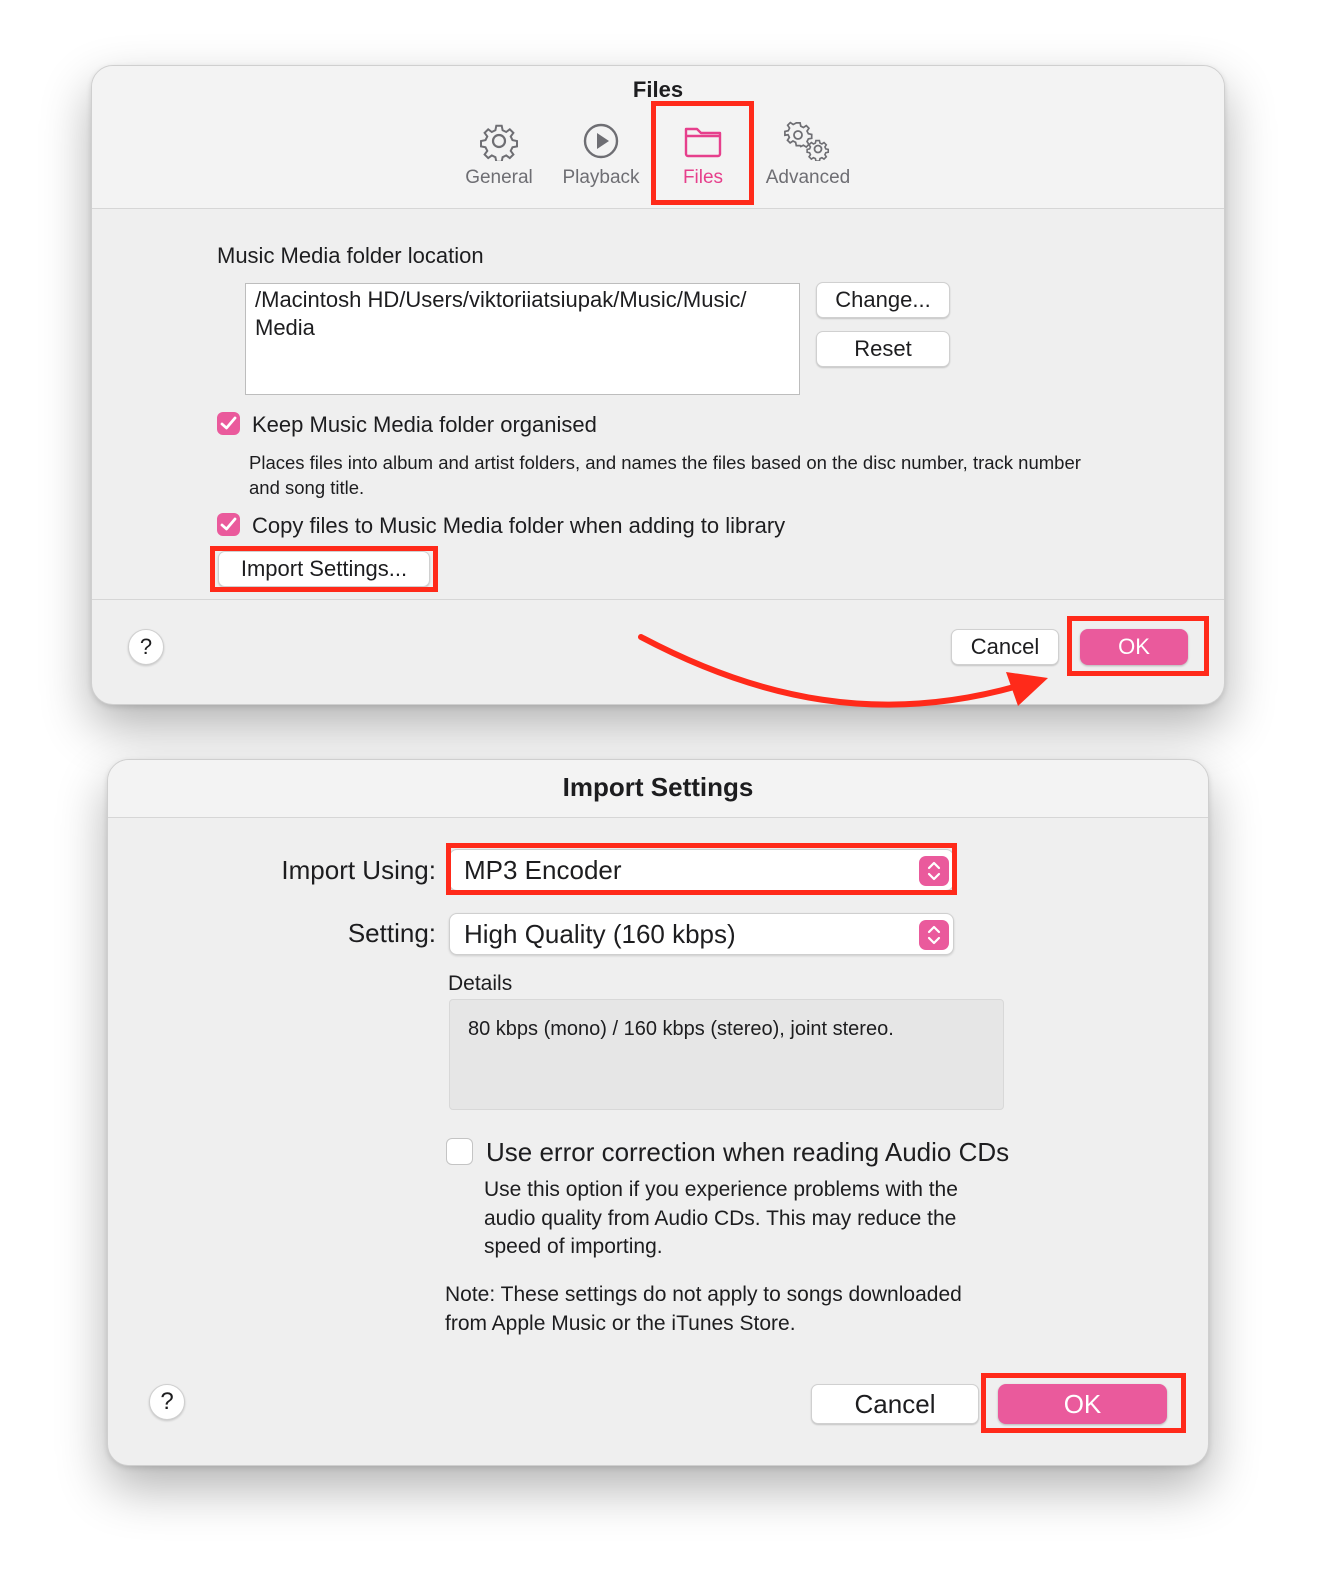 This screenshot has height=1580, width=1328. I want to click on footer-divider, so click(658, 599).